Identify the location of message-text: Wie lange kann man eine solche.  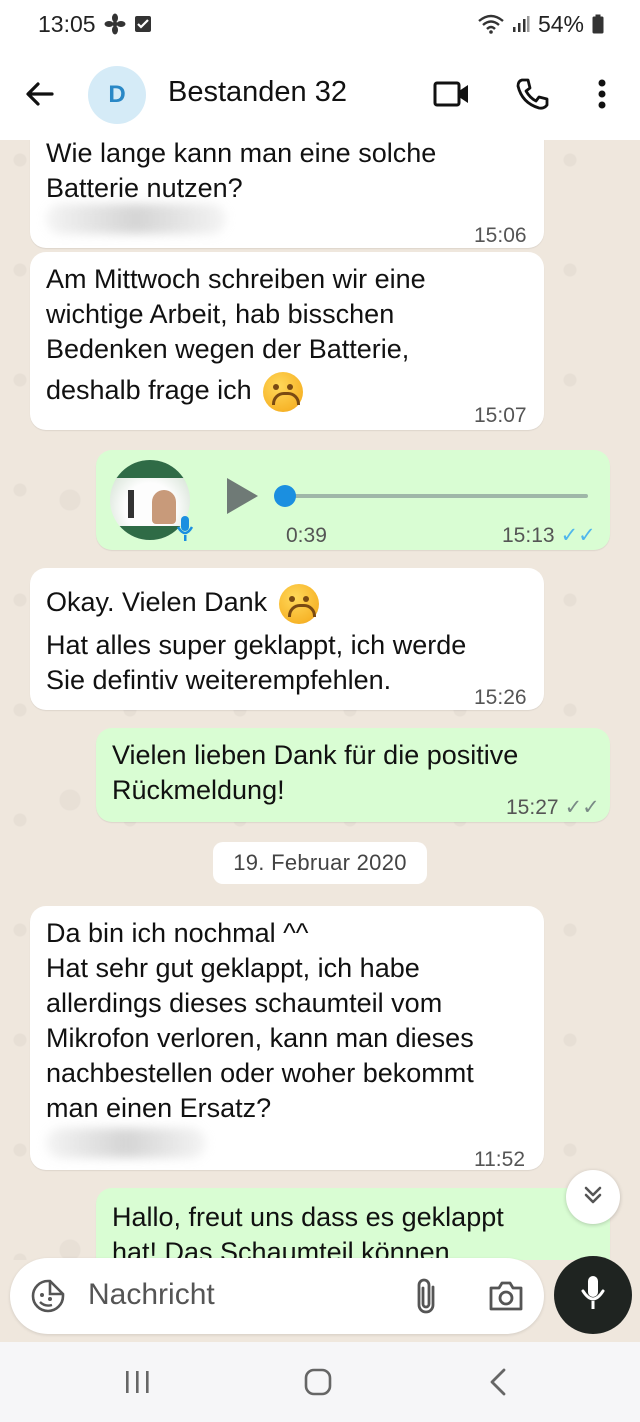
(241, 154).